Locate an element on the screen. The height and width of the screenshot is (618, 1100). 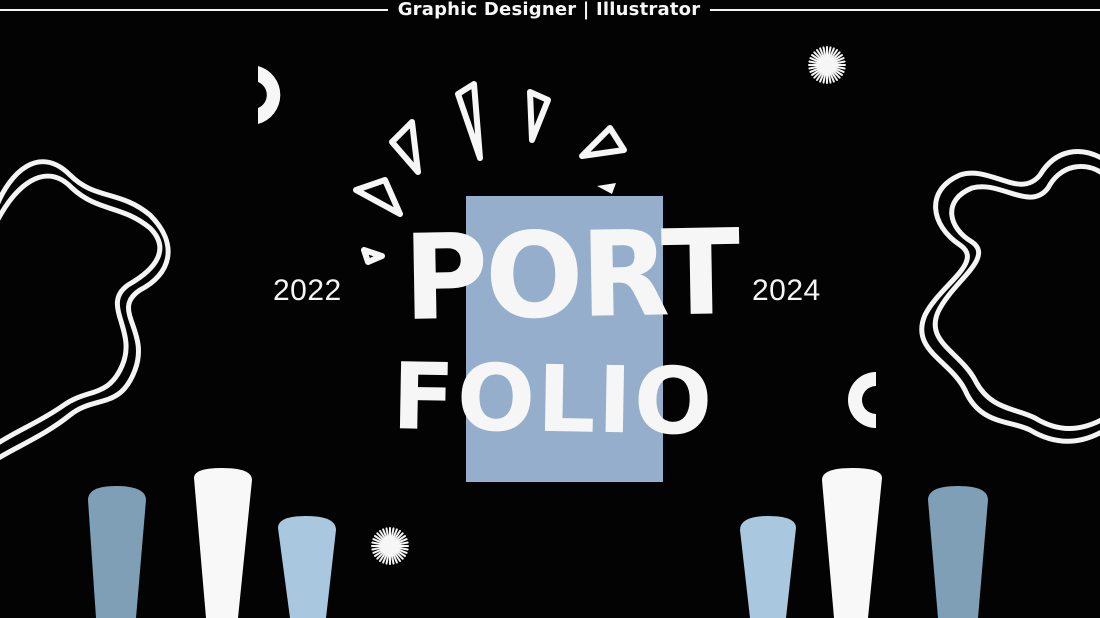
squiggle-left-outer is located at coordinates (85, 309).